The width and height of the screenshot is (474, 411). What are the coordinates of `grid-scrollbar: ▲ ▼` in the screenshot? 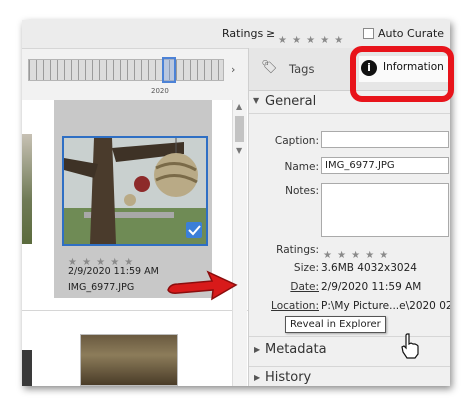 It's located at (239, 243).